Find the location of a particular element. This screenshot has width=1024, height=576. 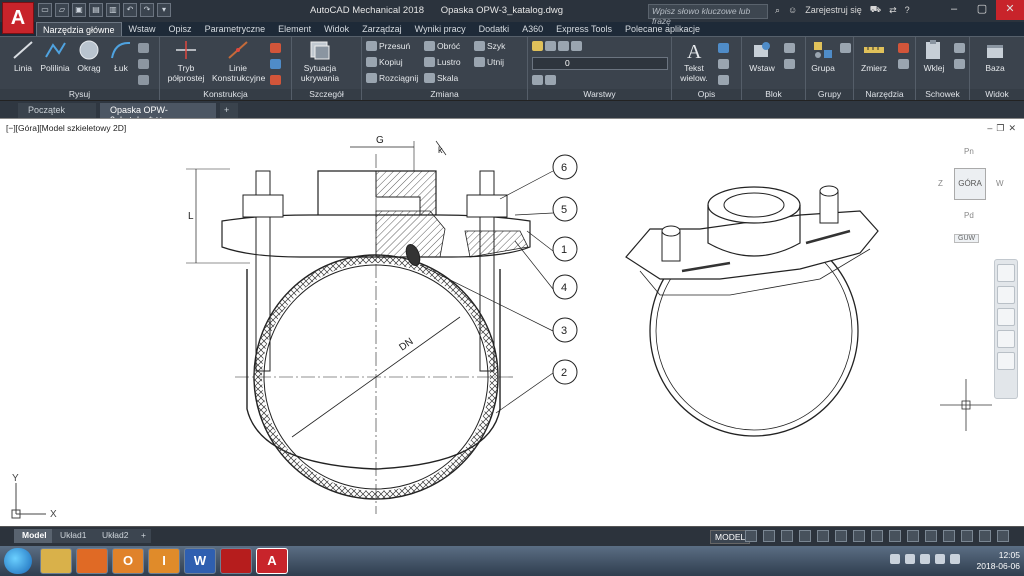

steering-wheel-icon is located at coordinates (1006, 273).